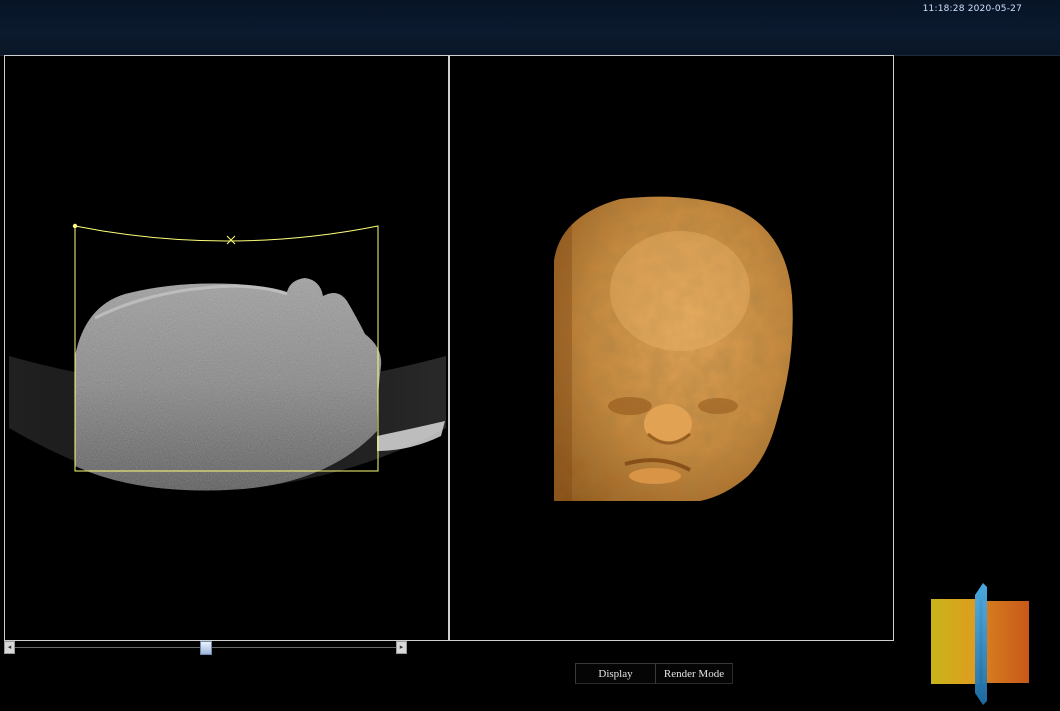 The height and width of the screenshot is (711, 1060). I want to click on speckle-texture, so click(228, 384).